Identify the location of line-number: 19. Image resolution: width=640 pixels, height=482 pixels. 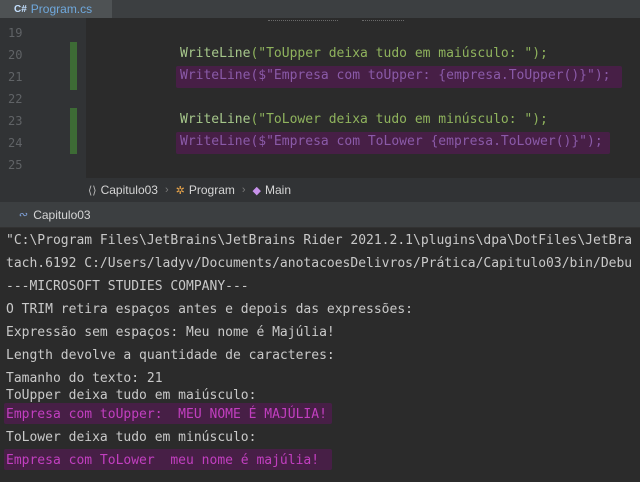
(15, 33).